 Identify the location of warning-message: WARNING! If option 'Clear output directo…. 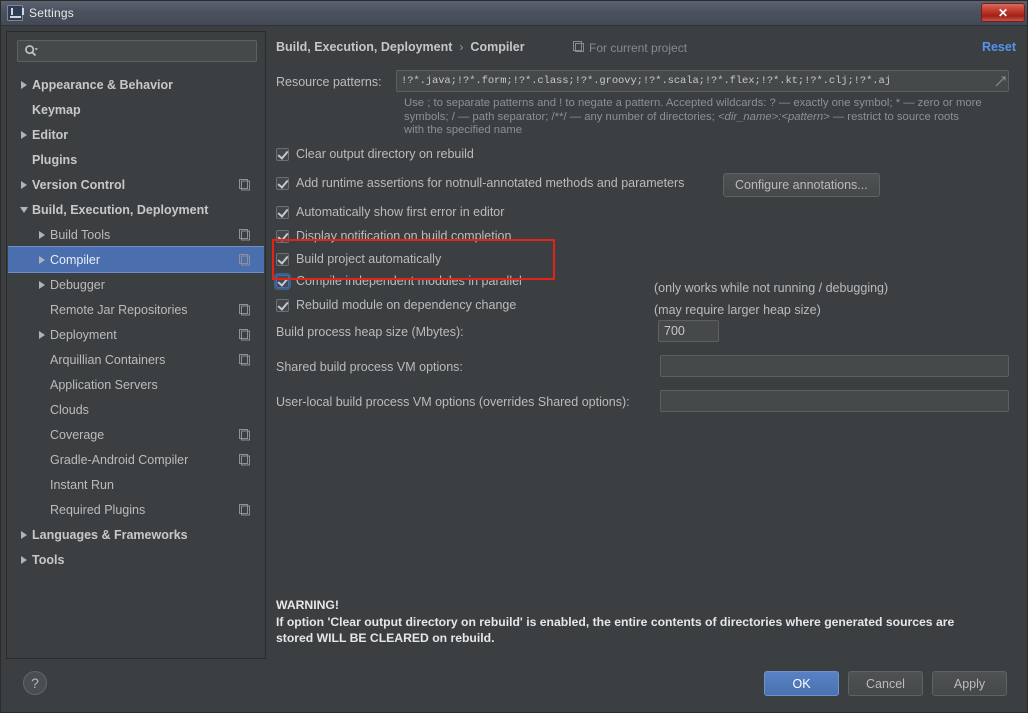
(646, 622).